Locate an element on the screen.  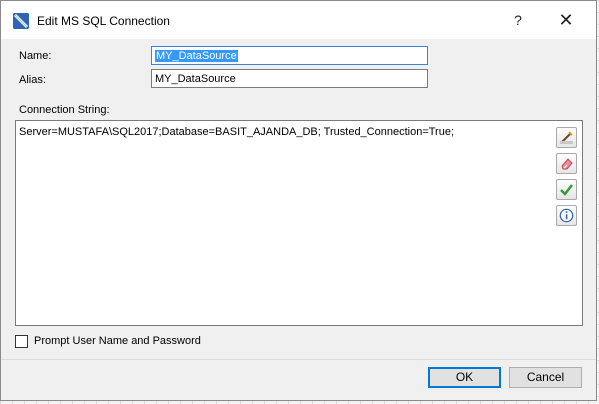
edit-wizard-icon is located at coordinates (566, 137).